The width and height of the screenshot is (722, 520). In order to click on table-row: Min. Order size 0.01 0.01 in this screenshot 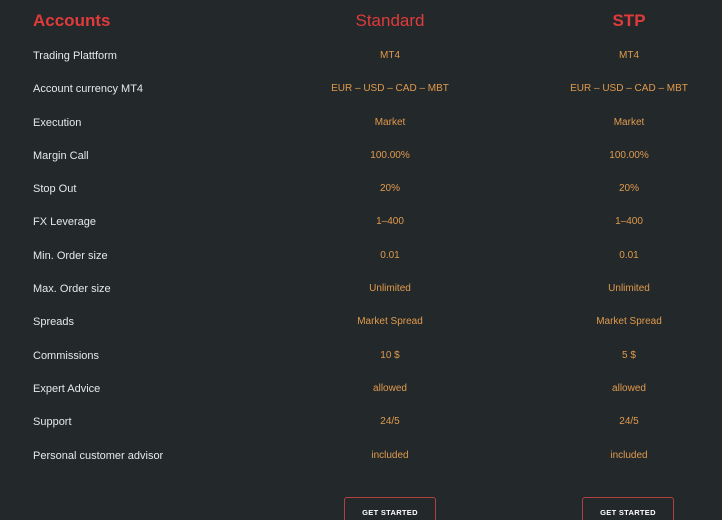, I will do `click(361, 255)`.